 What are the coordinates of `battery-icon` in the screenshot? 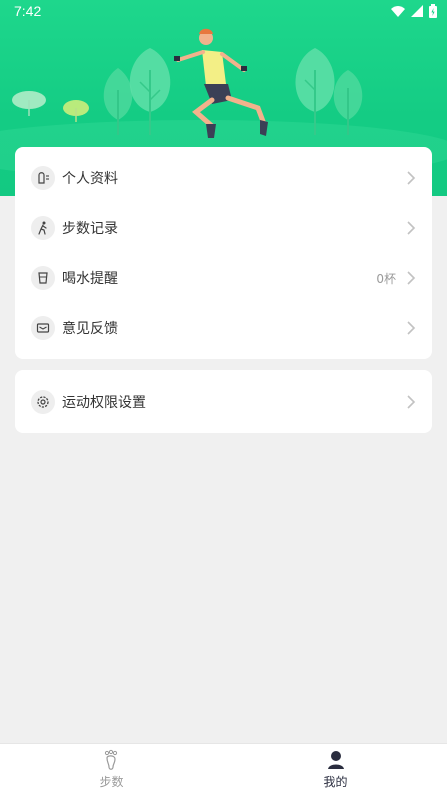 It's located at (433, 11).